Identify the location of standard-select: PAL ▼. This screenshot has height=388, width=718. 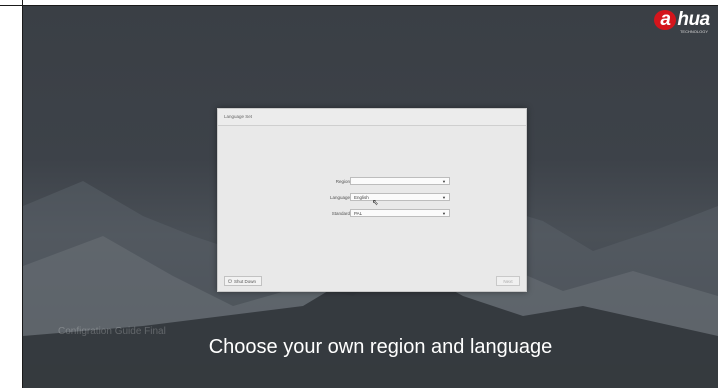
(400, 213).